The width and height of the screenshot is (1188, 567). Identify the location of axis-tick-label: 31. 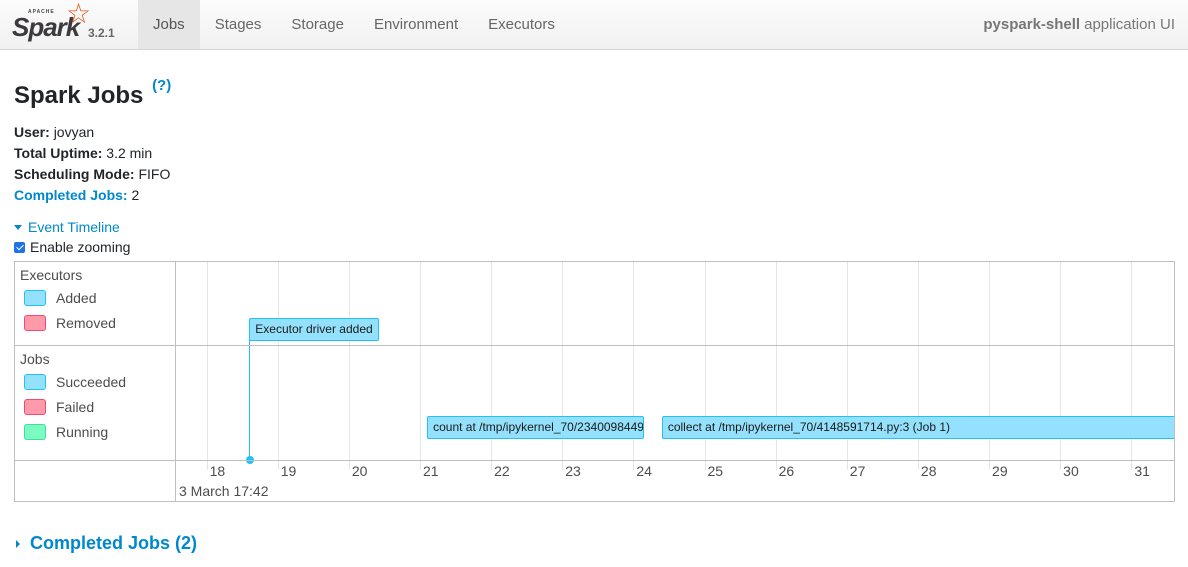
(1142, 471).